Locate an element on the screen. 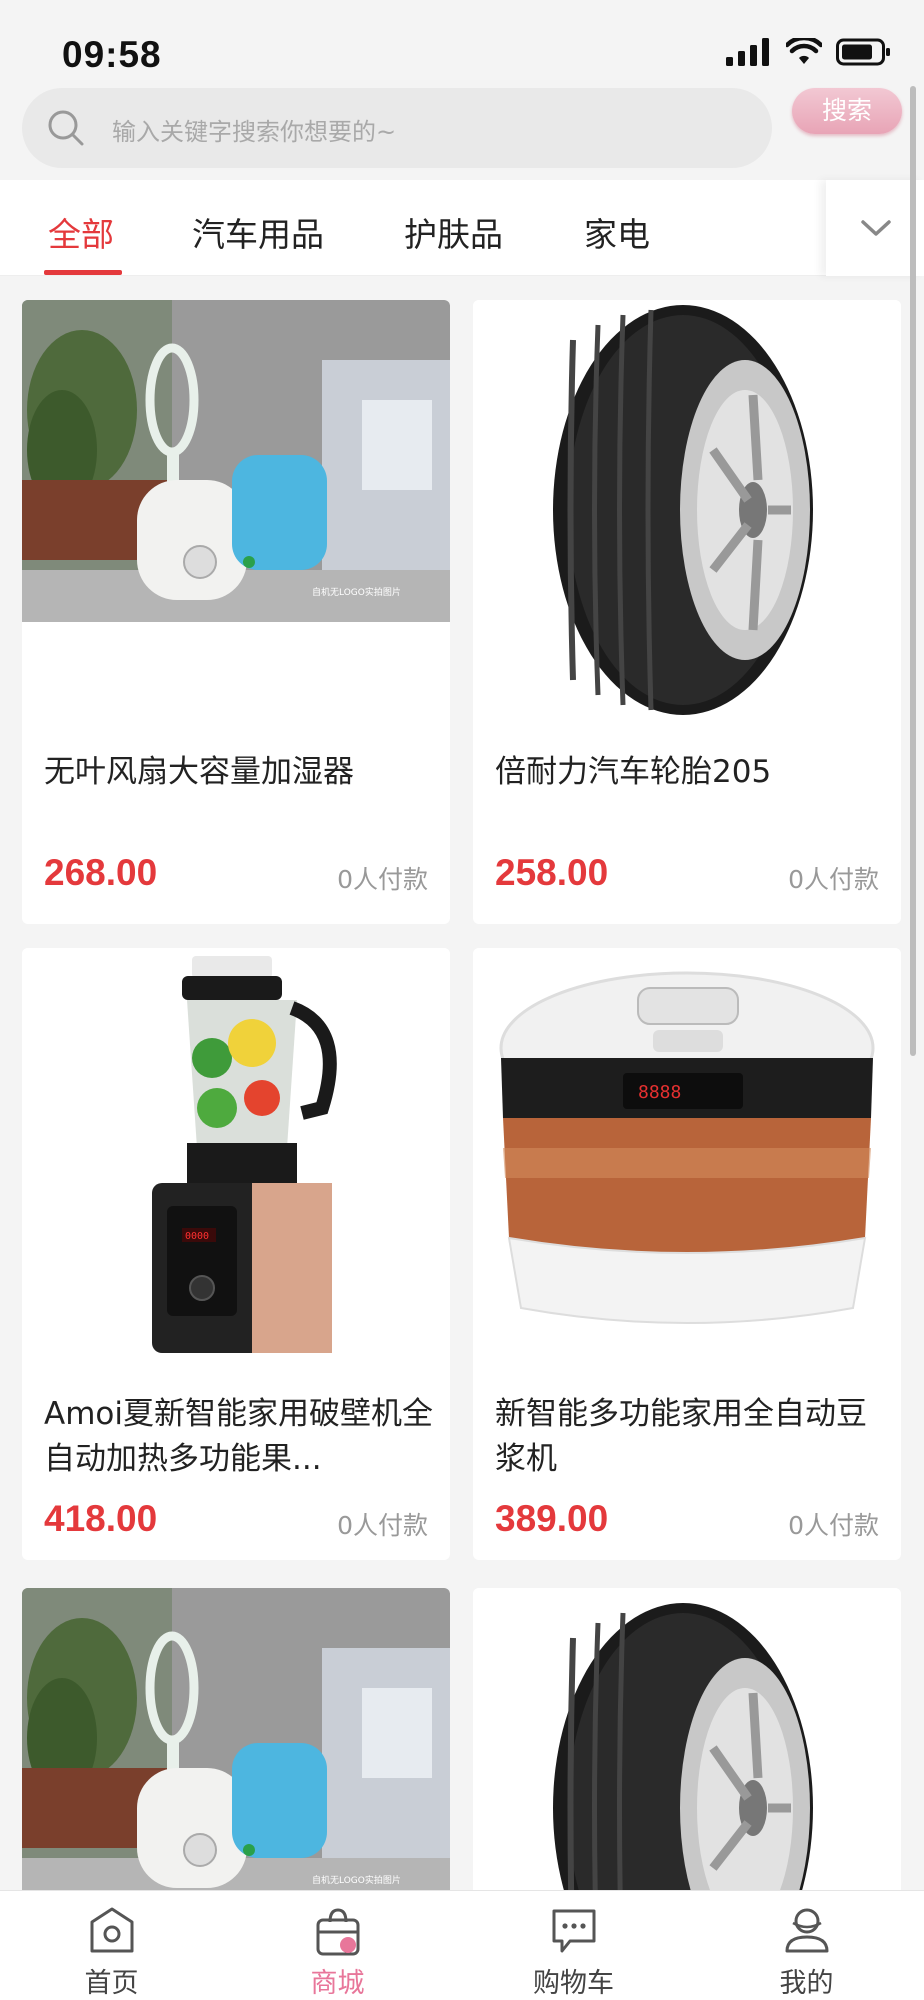 This screenshot has height=2000, width=924. tab-bar-cart-label: 购物车 is located at coordinates (573, 1983).